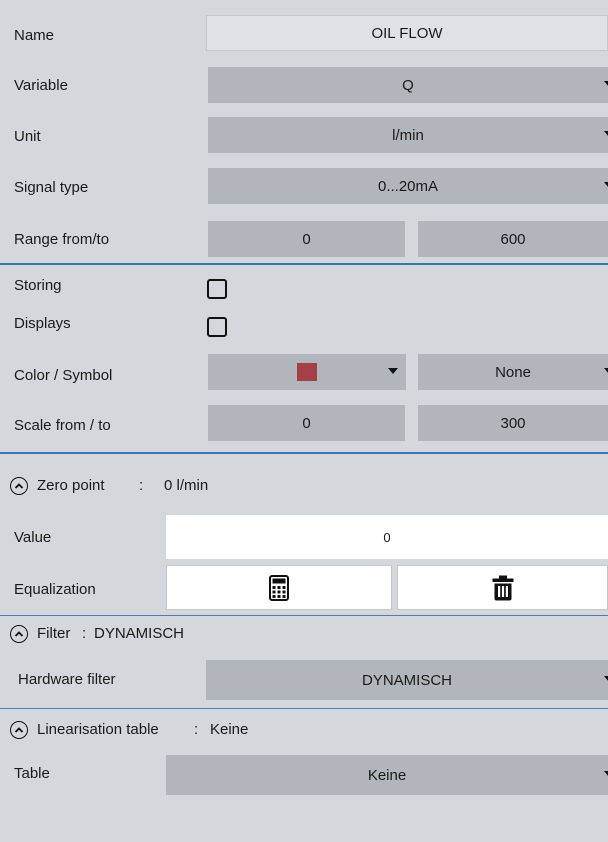  What do you see at coordinates (62, 239) in the screenshot?
I see `range-label: Range from/to` at bounding box center [62, 239].